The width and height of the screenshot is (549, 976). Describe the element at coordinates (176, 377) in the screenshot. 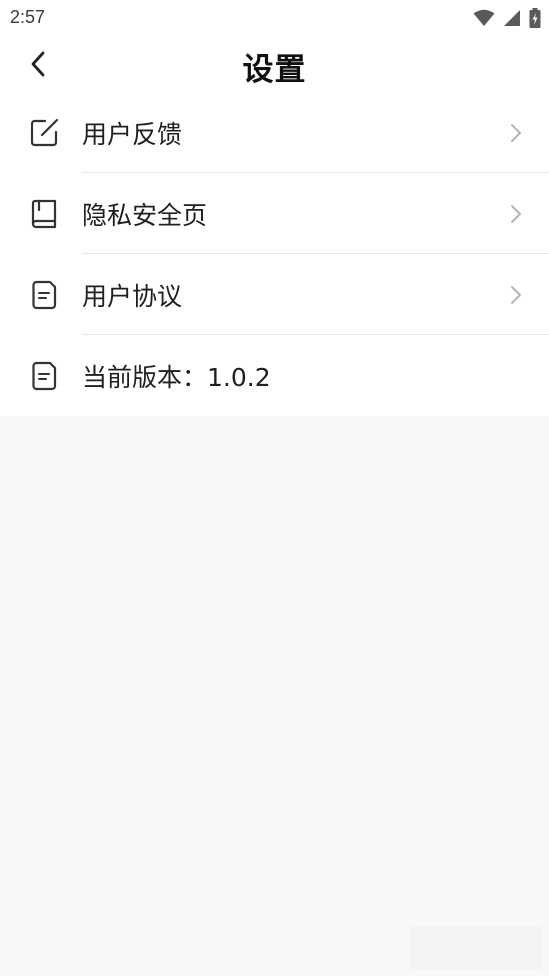

I see `version-label: 当前版本：1.0.2` at that location.